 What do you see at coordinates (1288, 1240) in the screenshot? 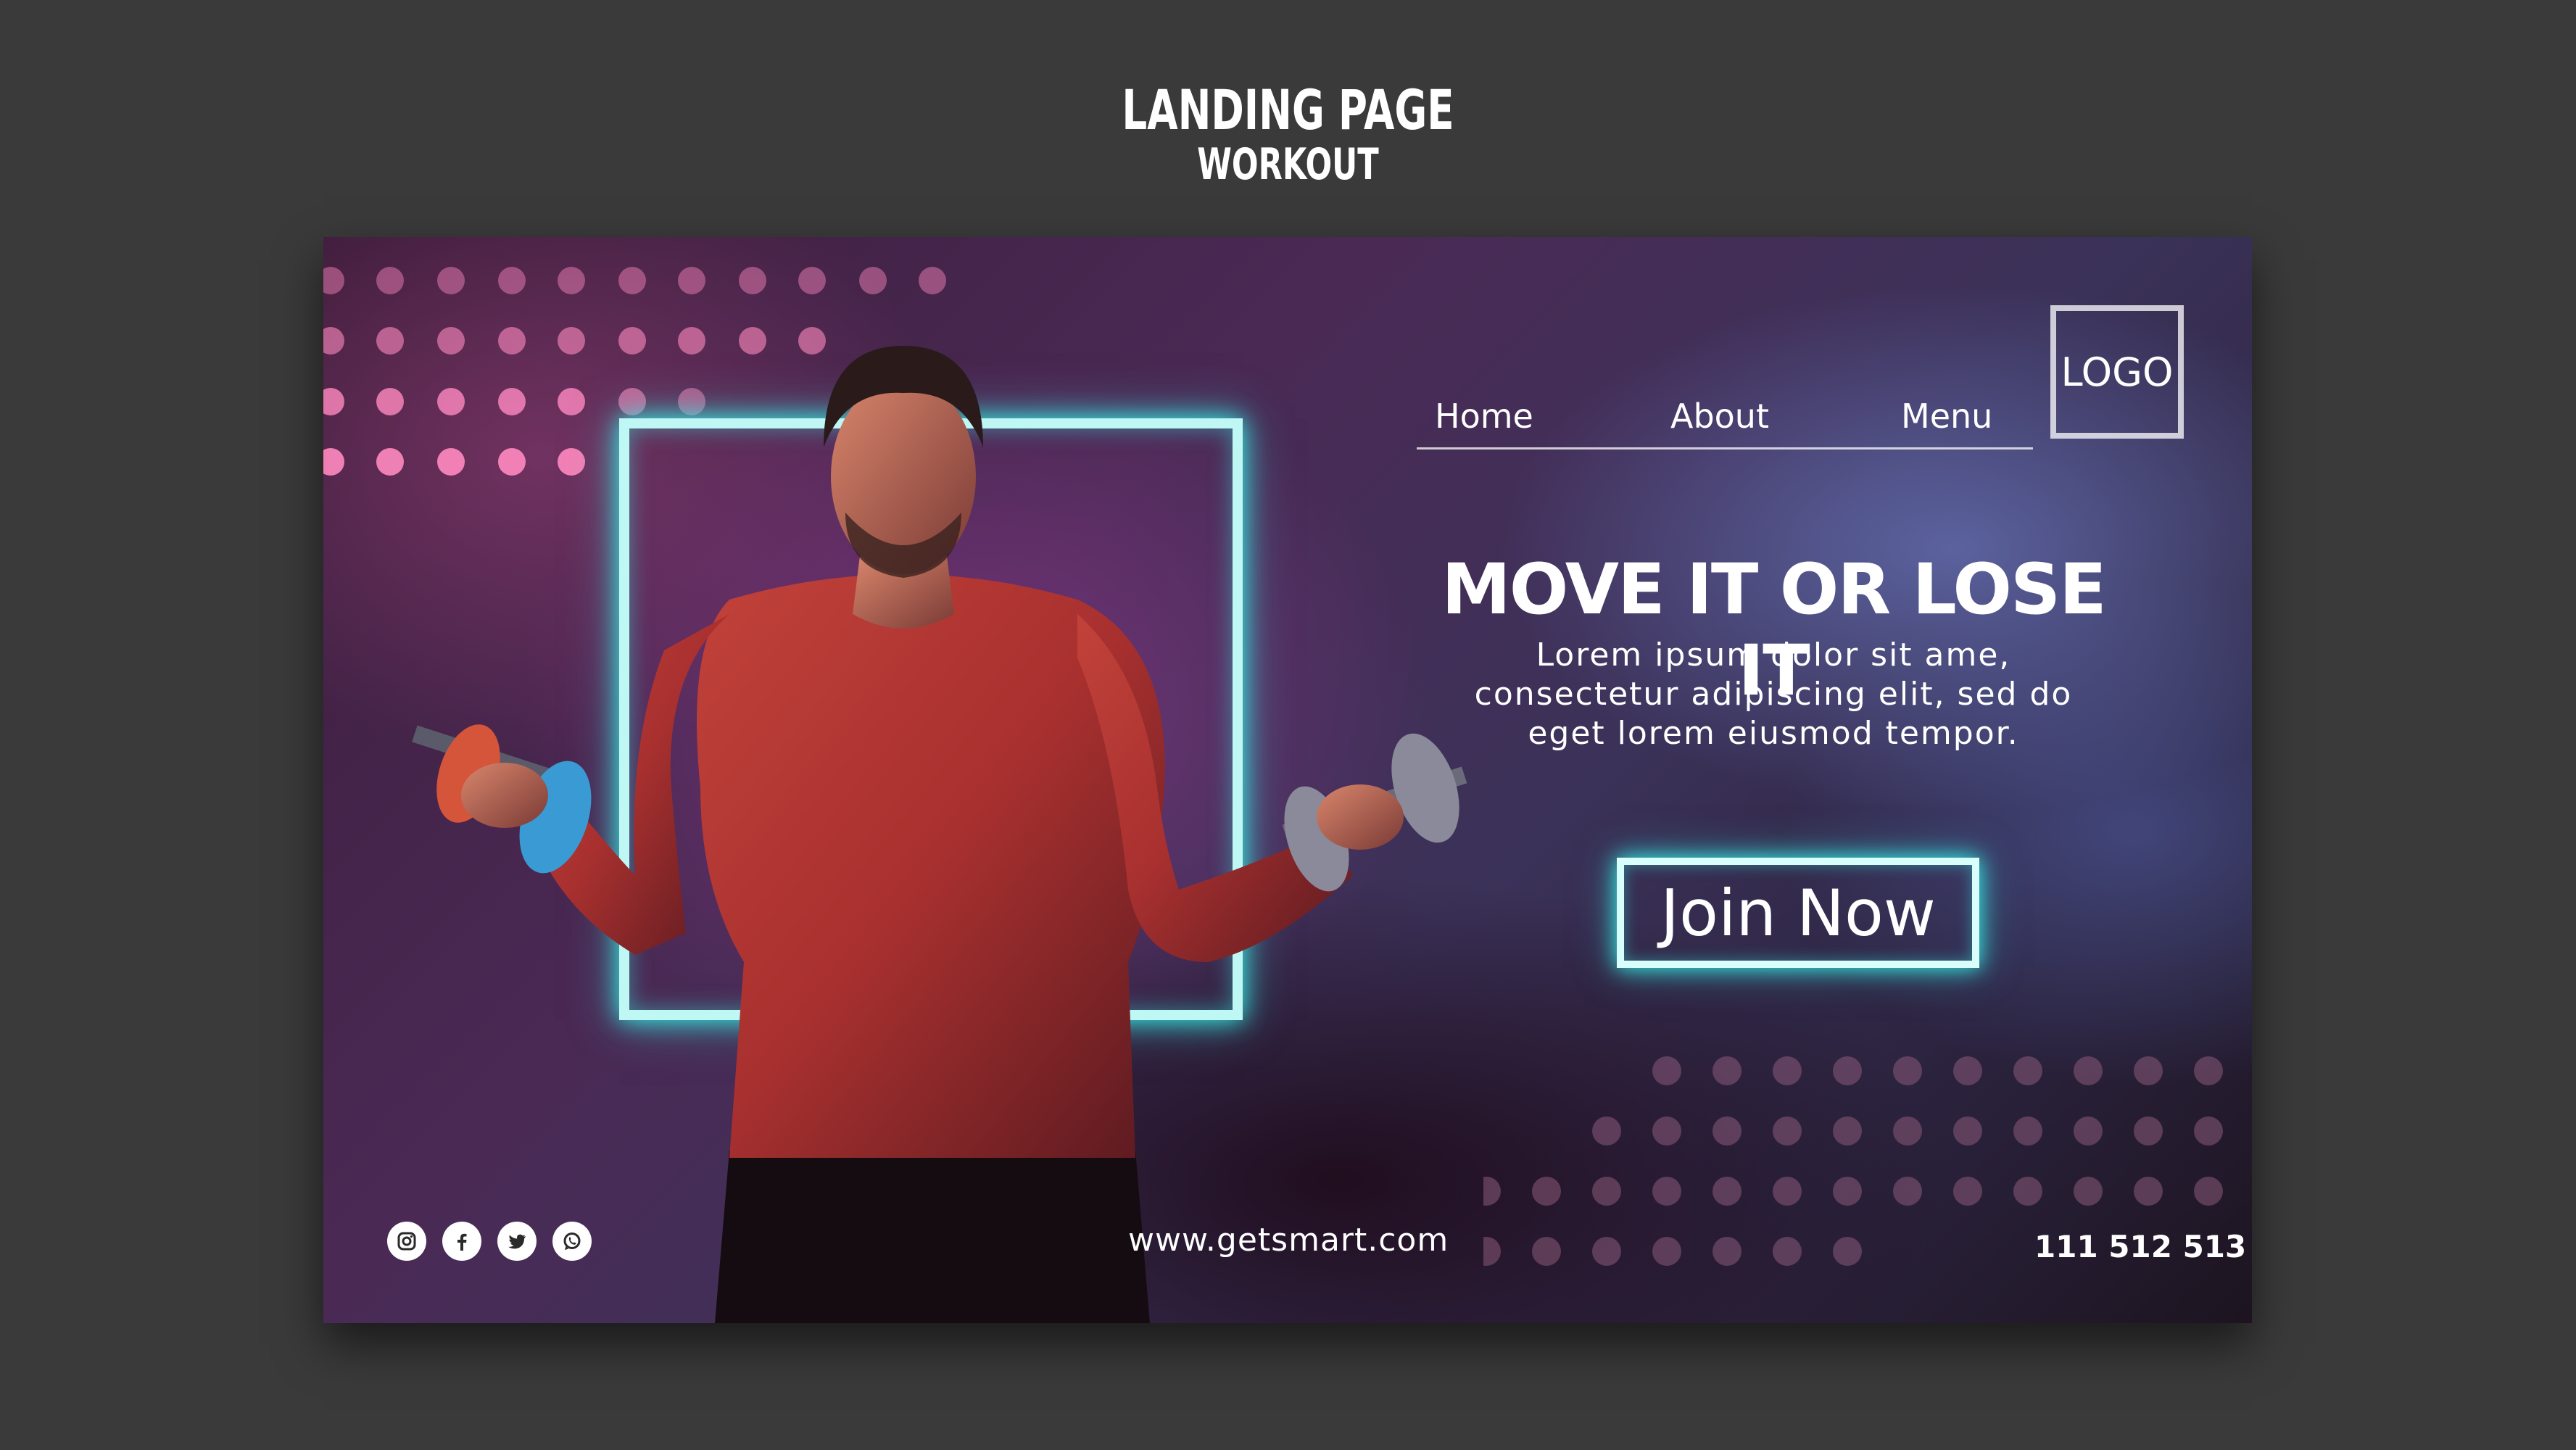
I see `website-link: www.getsmart.com` at bounding box center [1288, 1240].